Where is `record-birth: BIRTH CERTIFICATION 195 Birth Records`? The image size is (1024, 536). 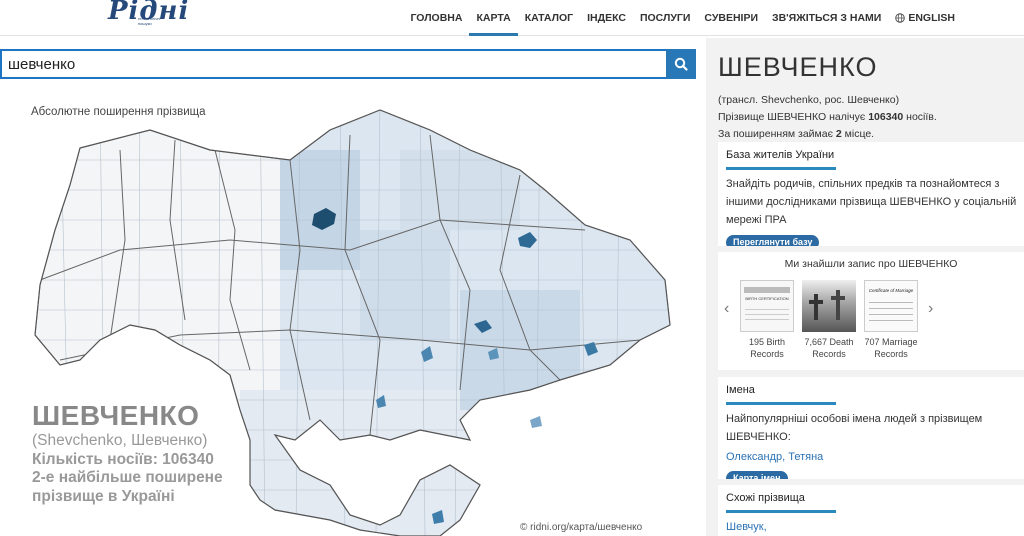 record-birth: BIRTH CERTIFICATION 195 Birth Records is located at coordinates (767, 320).